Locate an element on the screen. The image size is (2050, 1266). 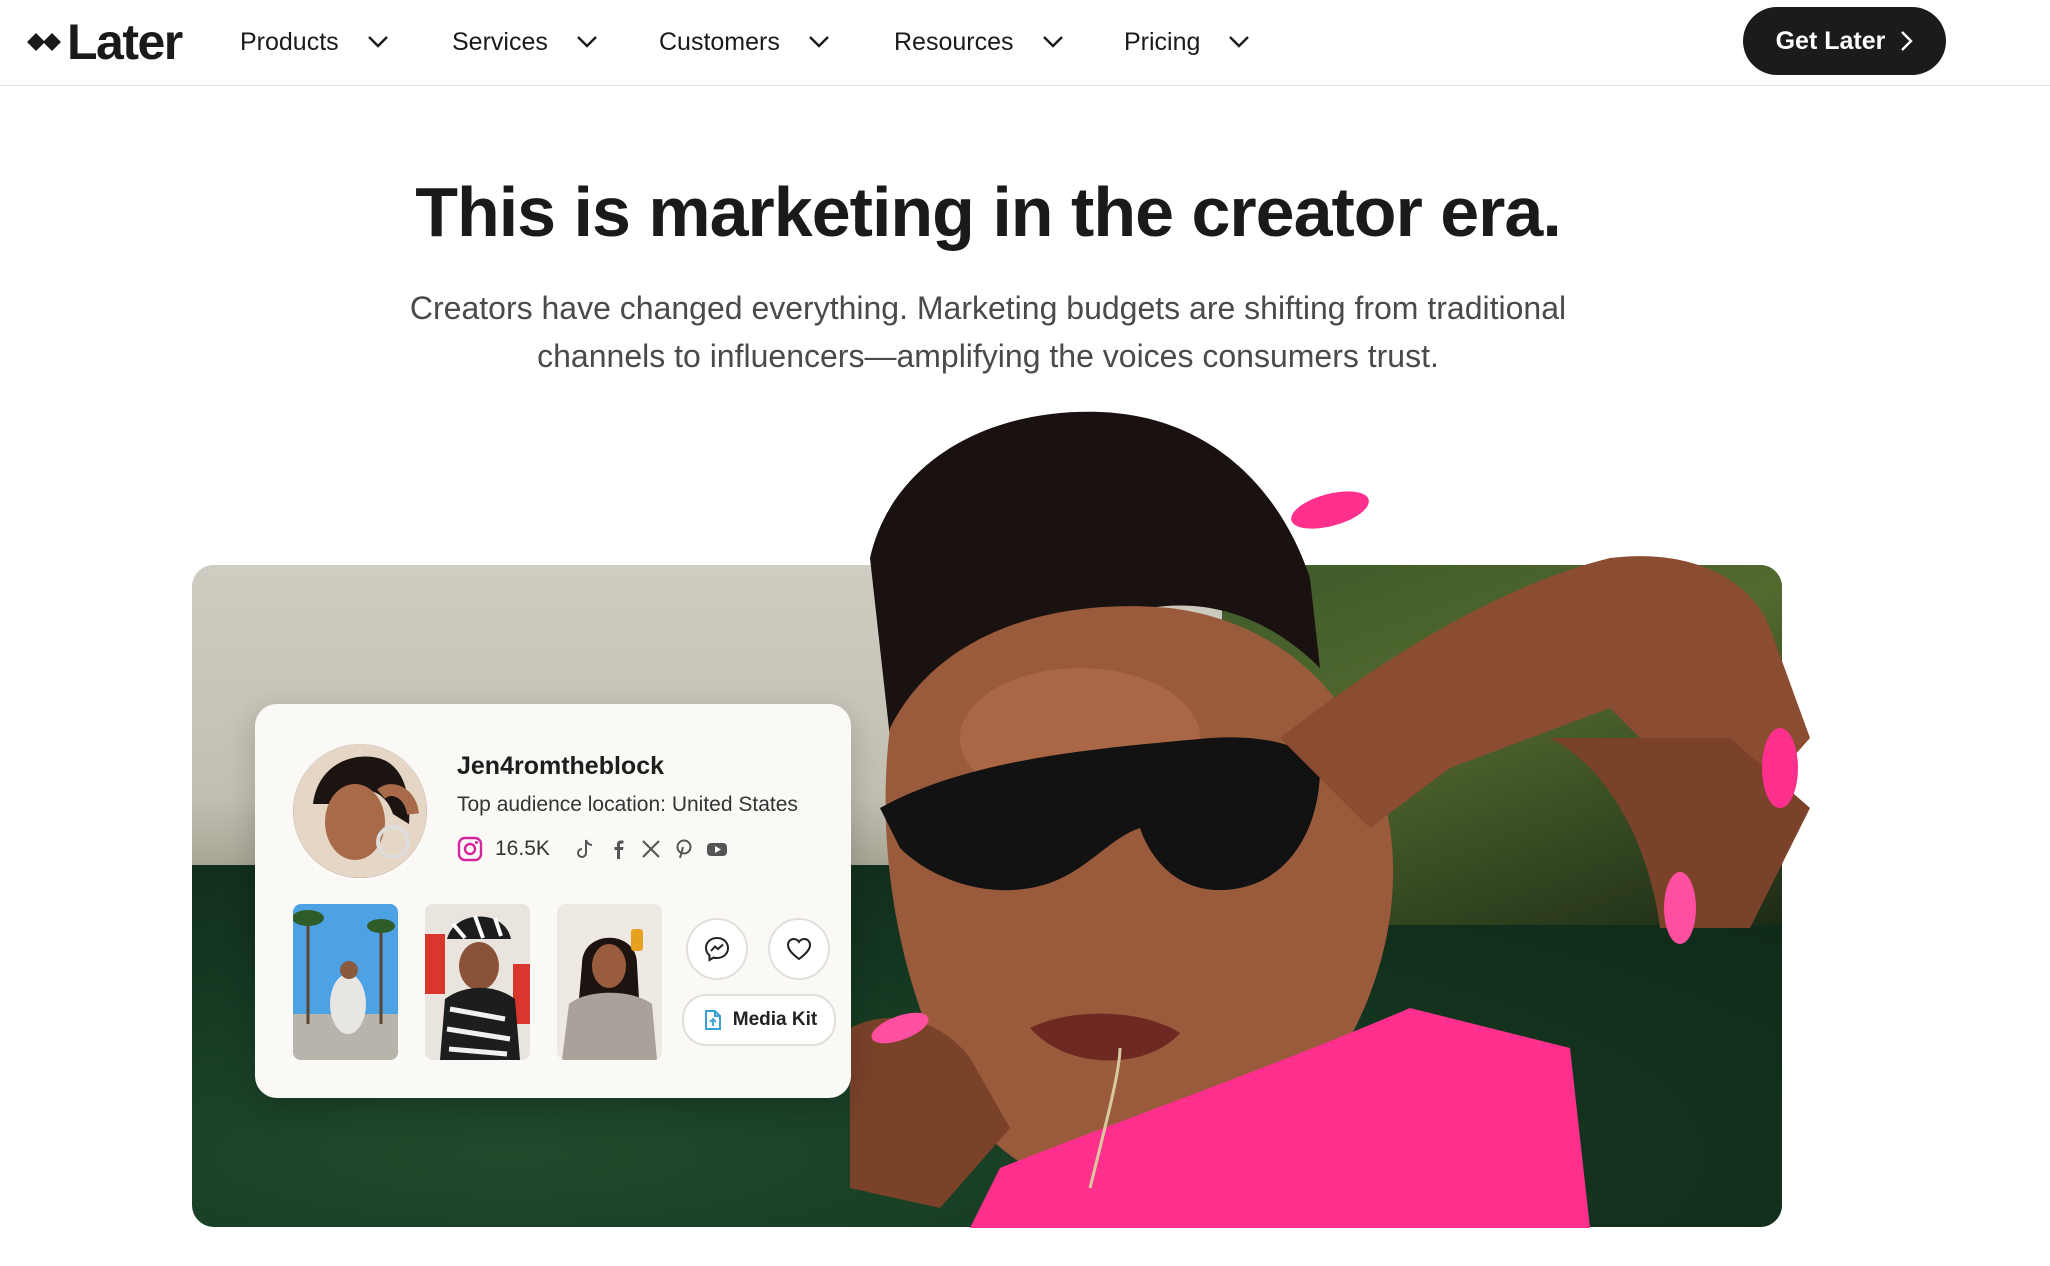
facebook-icon is located at coordinates (618, 849).